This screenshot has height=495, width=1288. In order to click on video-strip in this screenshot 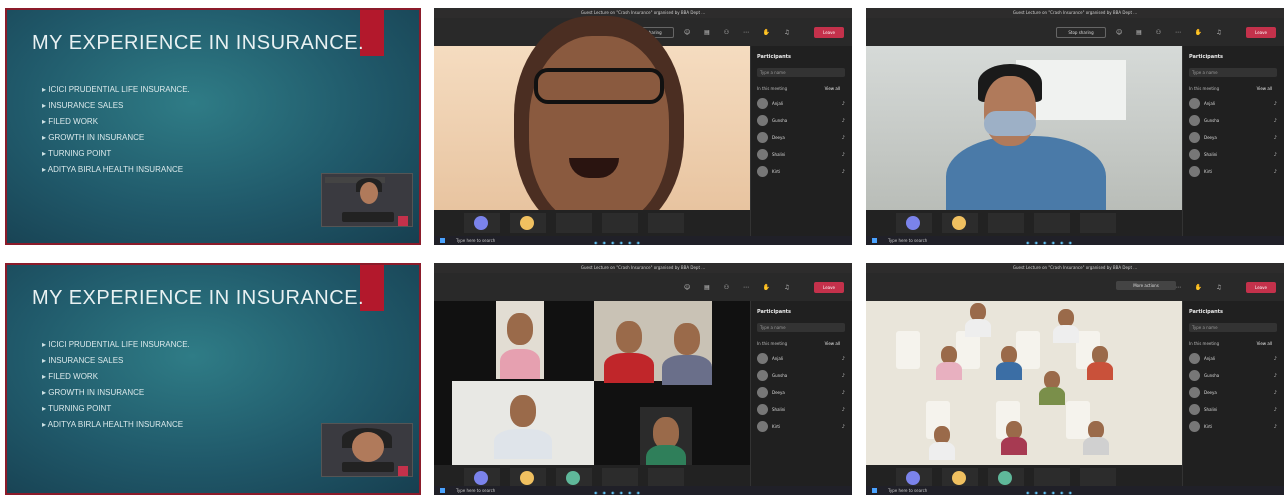, I will do `click(592, 223)`.